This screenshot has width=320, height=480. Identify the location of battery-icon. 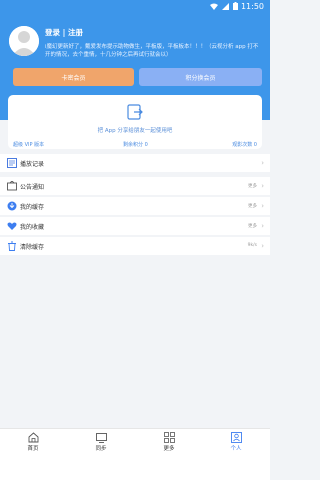
(235, 6).